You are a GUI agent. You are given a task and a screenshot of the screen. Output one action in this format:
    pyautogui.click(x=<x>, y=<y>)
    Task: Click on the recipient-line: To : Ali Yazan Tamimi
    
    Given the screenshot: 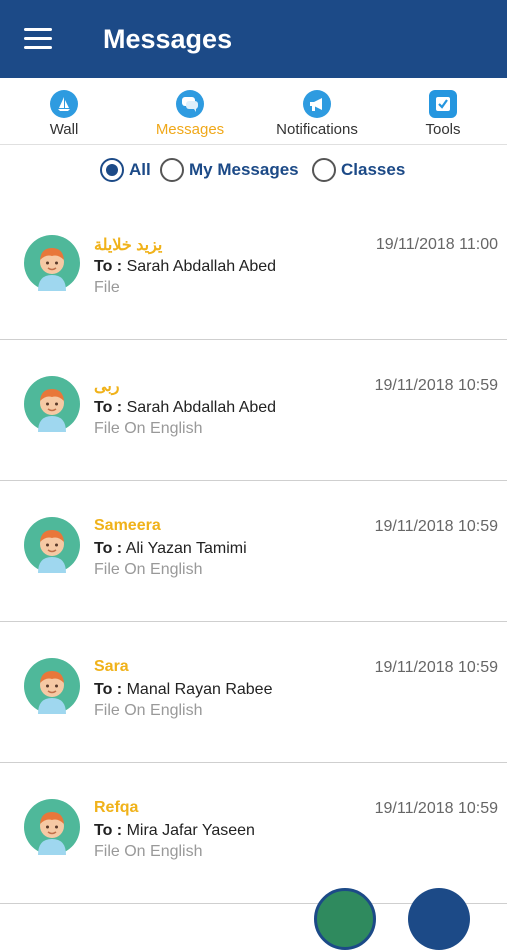 What is the action you would take?
    pyautogui.click(x=170, y=549)
    